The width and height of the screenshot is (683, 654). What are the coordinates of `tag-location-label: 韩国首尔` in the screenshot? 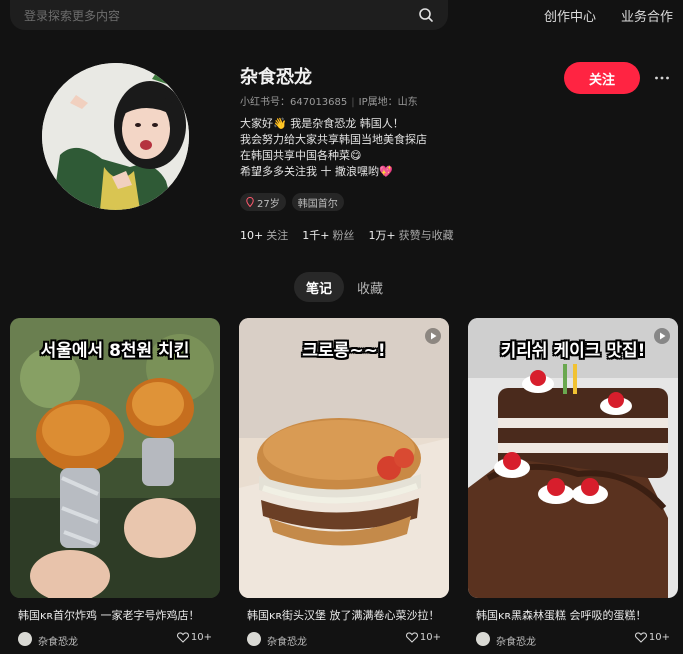 It's located at (317, 204).